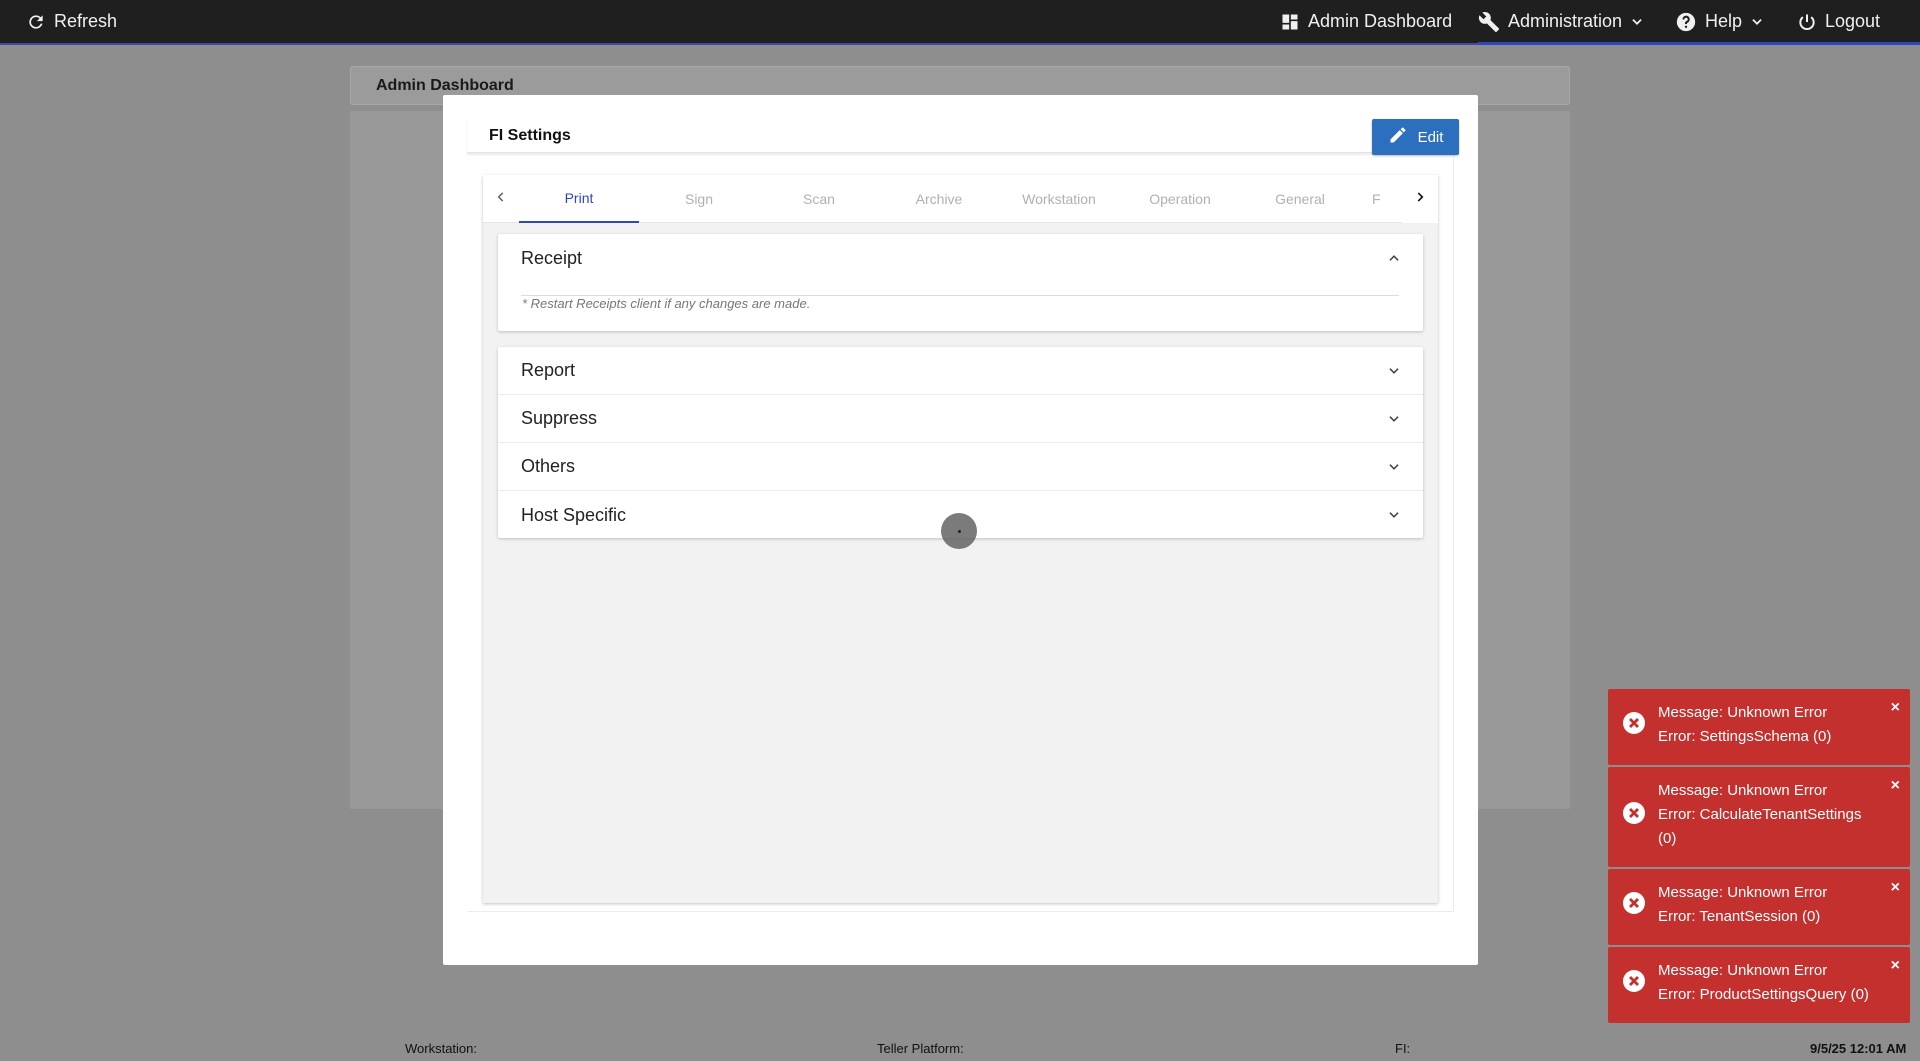 The width and height of the screenshot is (1920, 1061). I want to click on host-specific-panel-title: Host Specific, so click(574, 514).